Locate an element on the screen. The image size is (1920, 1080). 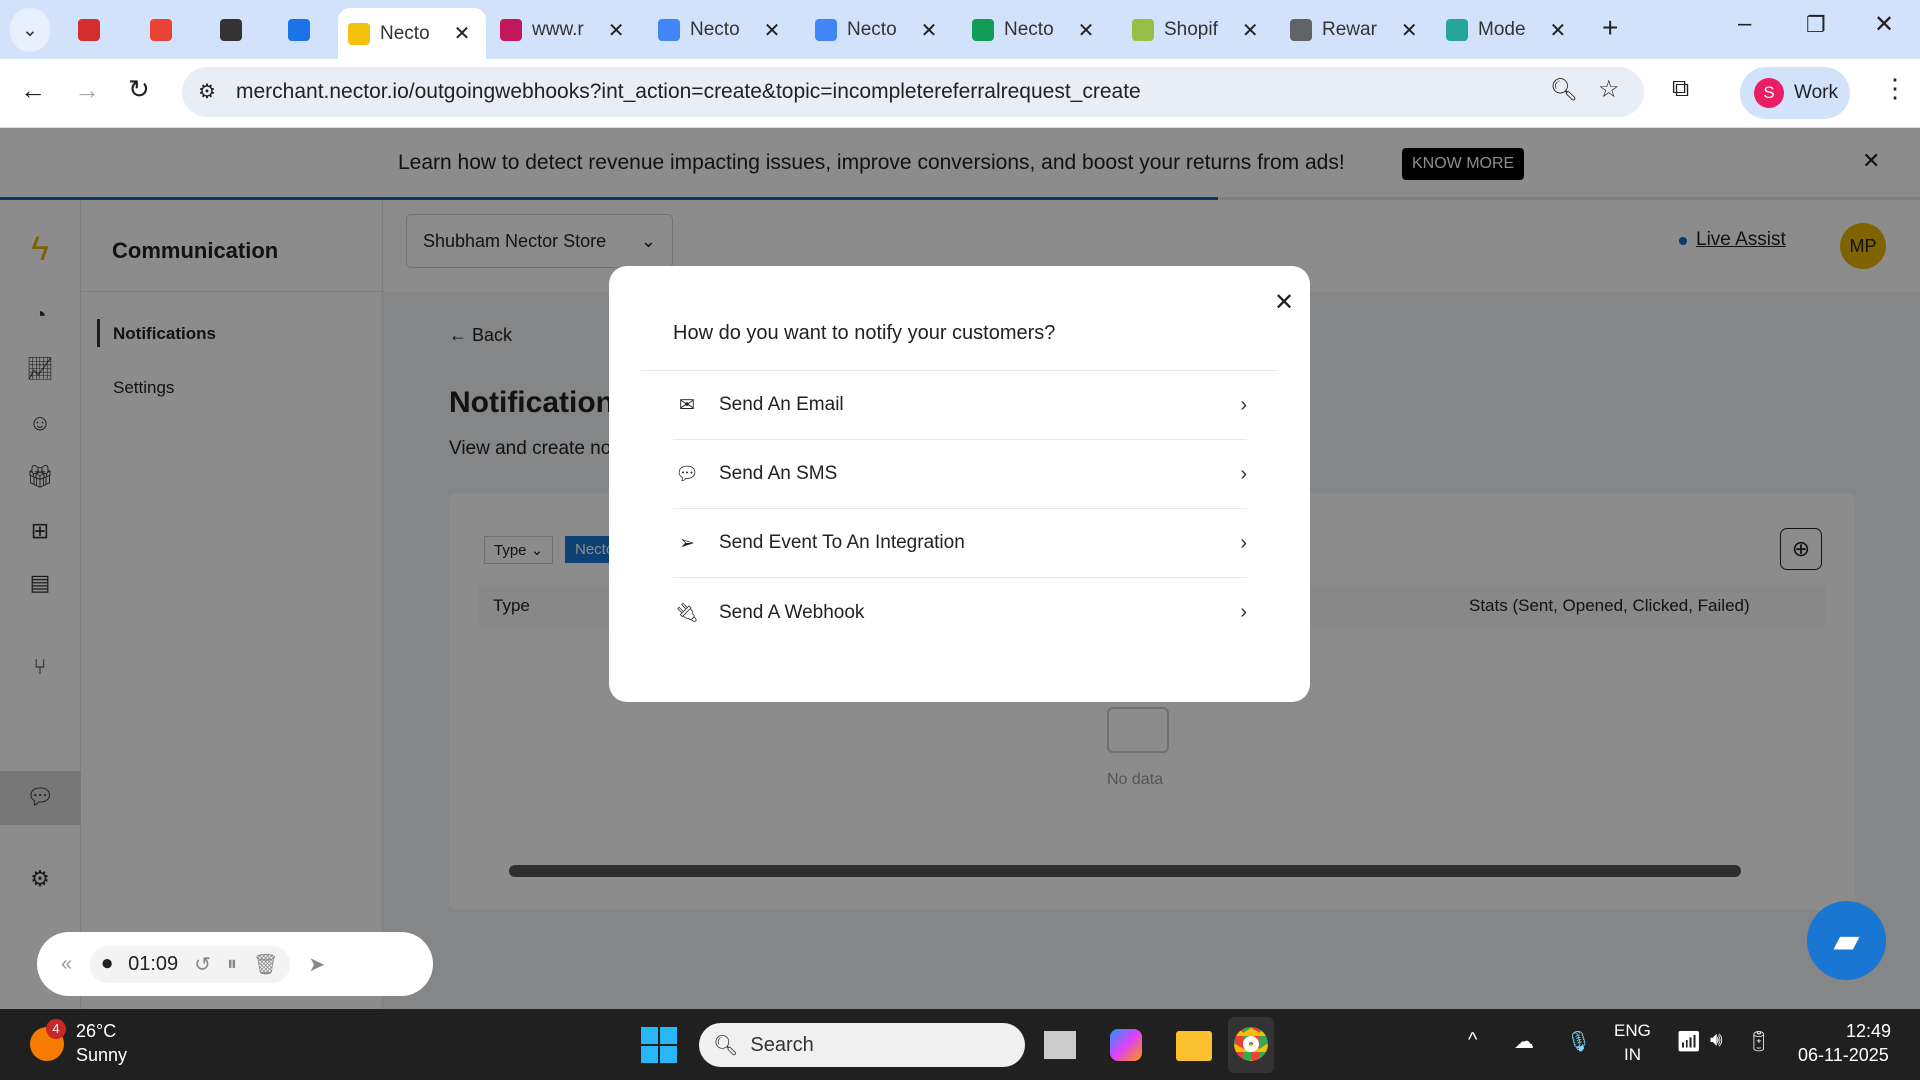
windows-start-icon is located at coordinates (659, 1045).